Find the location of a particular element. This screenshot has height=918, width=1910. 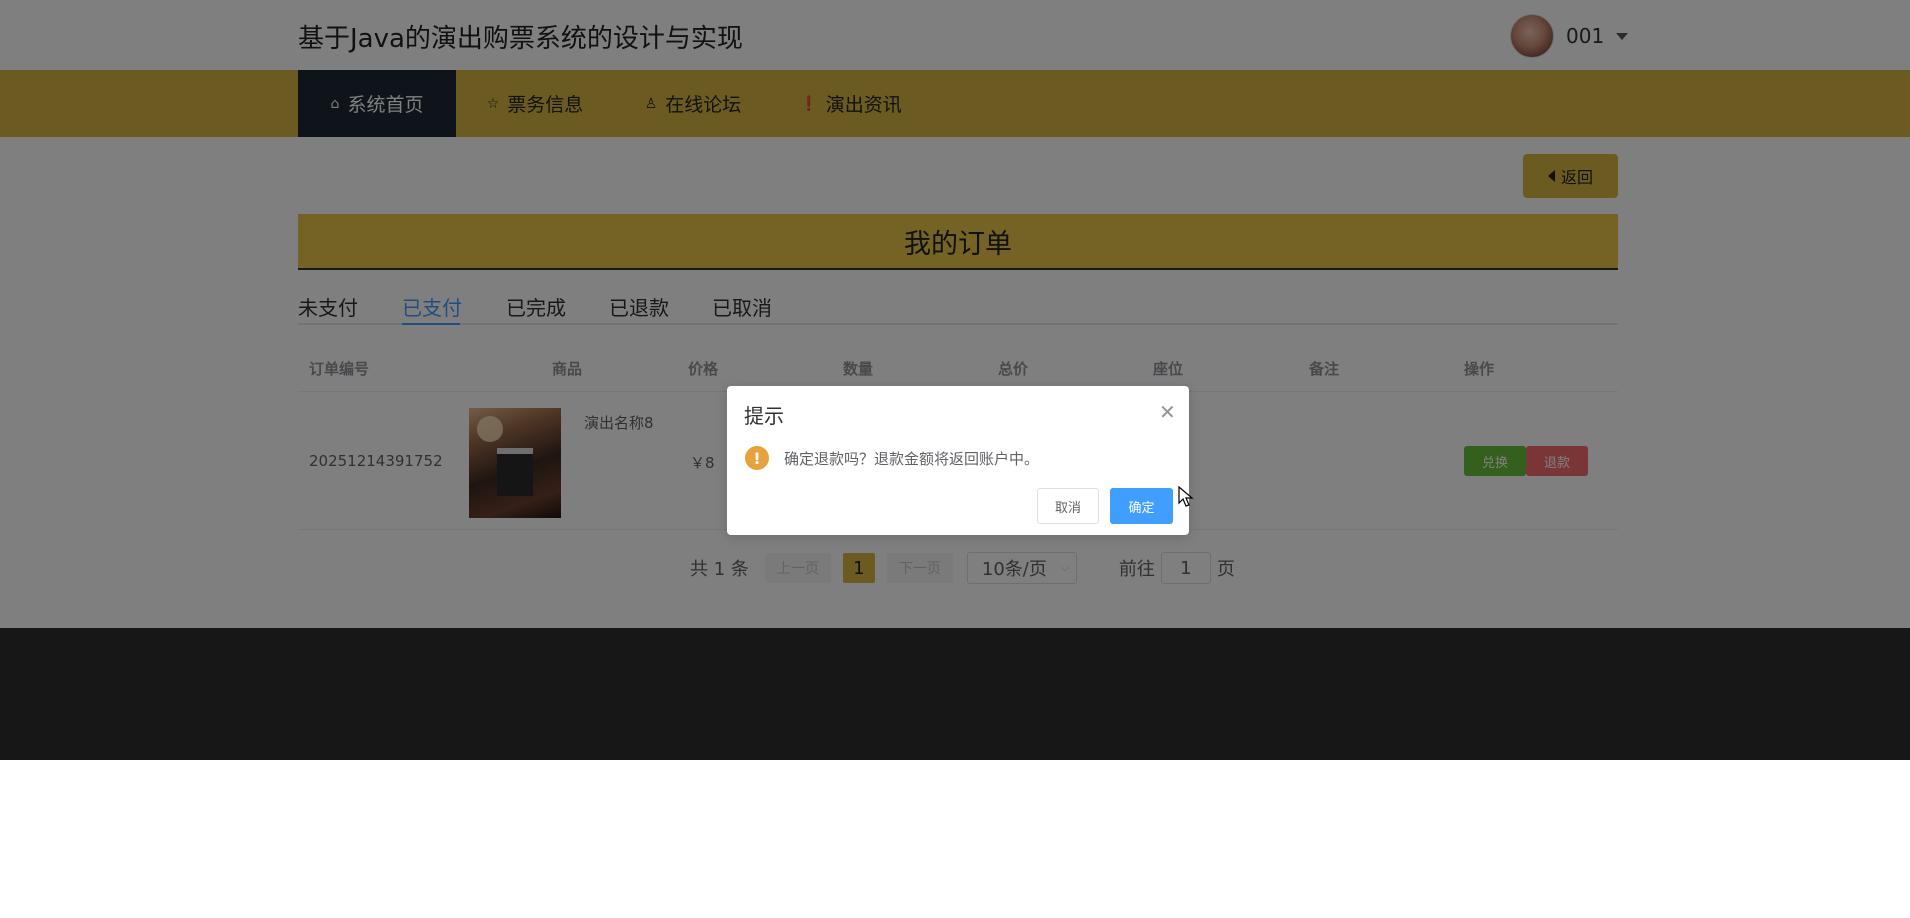

warning-icon: ! is located at coordinates (757, 458).